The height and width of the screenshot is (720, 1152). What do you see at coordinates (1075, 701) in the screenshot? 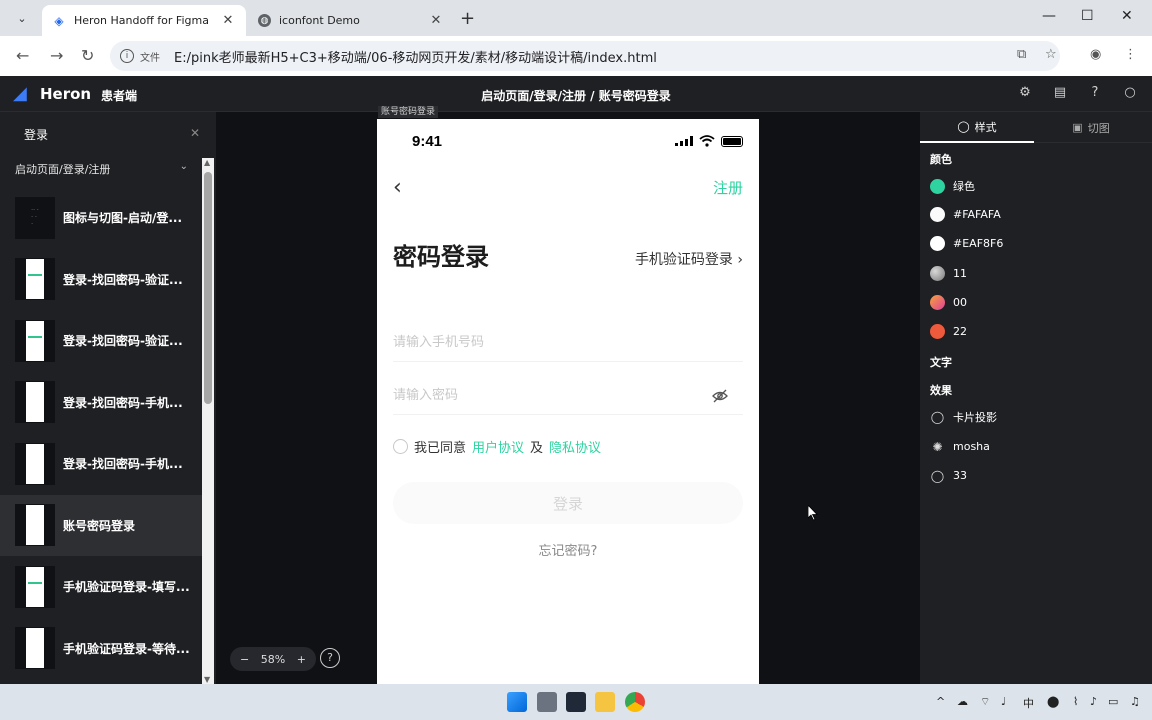
I see `wifi-tray-icon: ⌇` at bounding box center [1075, 701].